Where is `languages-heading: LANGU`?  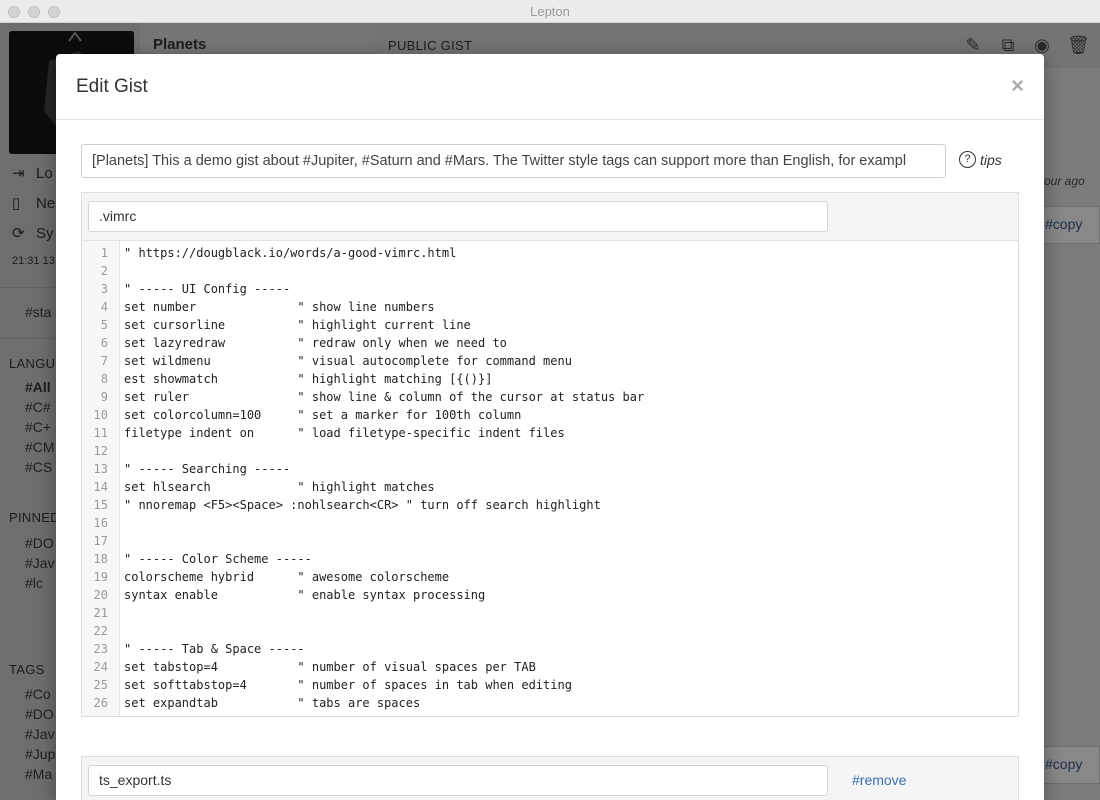 languages-heading: LANGU is located at coordinates (32, 363).